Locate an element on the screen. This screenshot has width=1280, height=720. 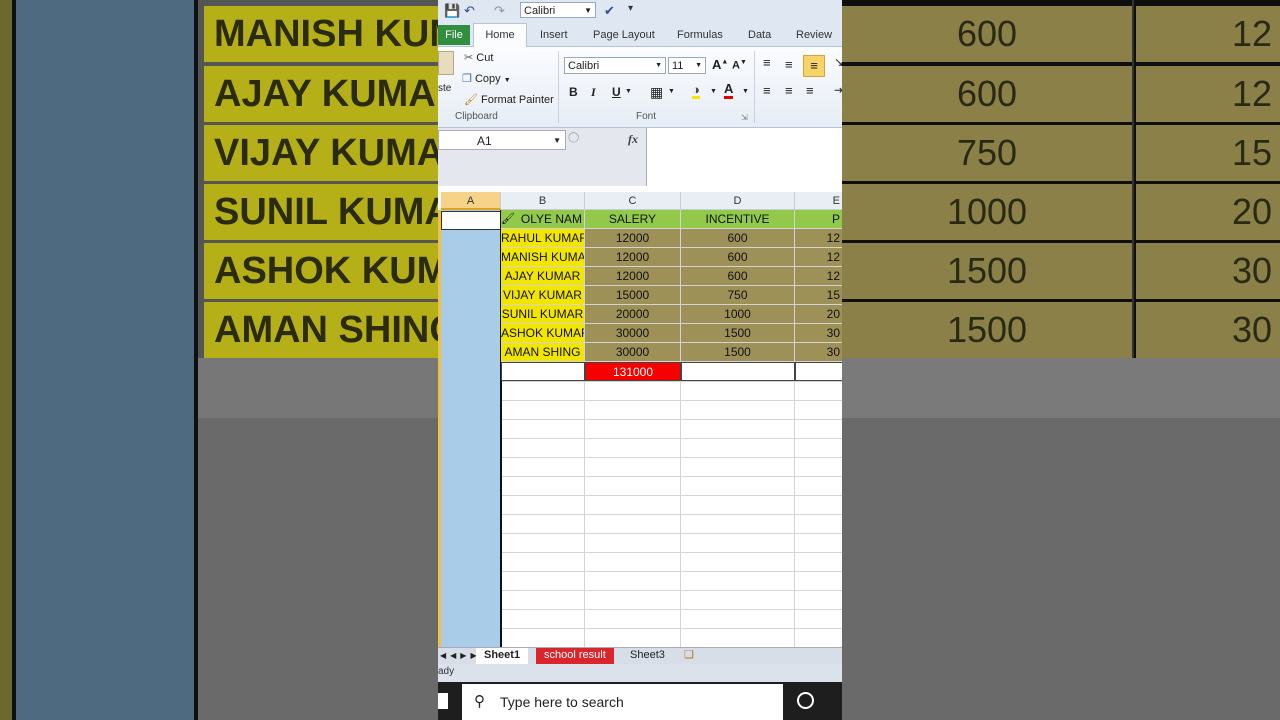
cell-salary: 20000 is located at coordinates (633, 314).